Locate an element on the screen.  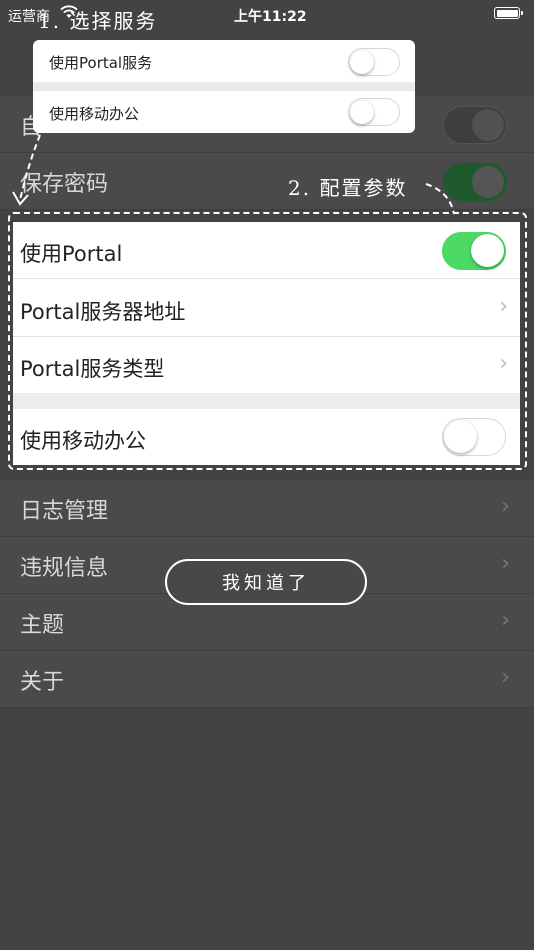
got-it-button: 我知道了 is located at coordinates (266, 582).